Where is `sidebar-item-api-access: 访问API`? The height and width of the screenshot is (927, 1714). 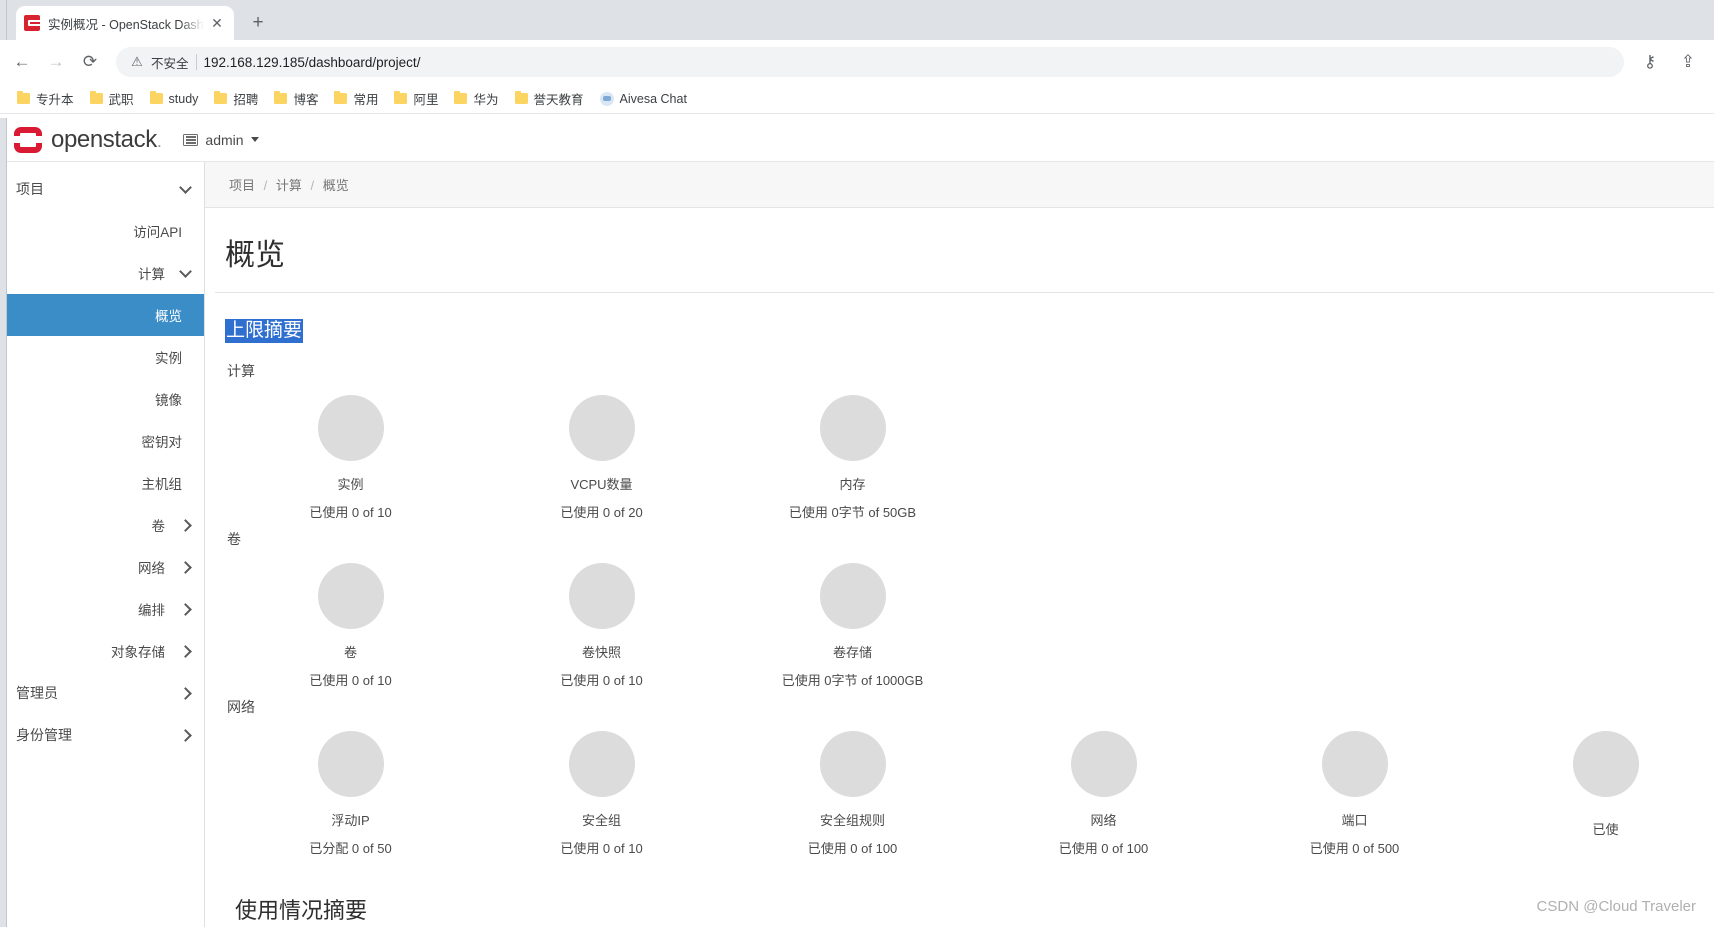 sidebar-item-api-access: 访问API is located at coordinates (102, 231).